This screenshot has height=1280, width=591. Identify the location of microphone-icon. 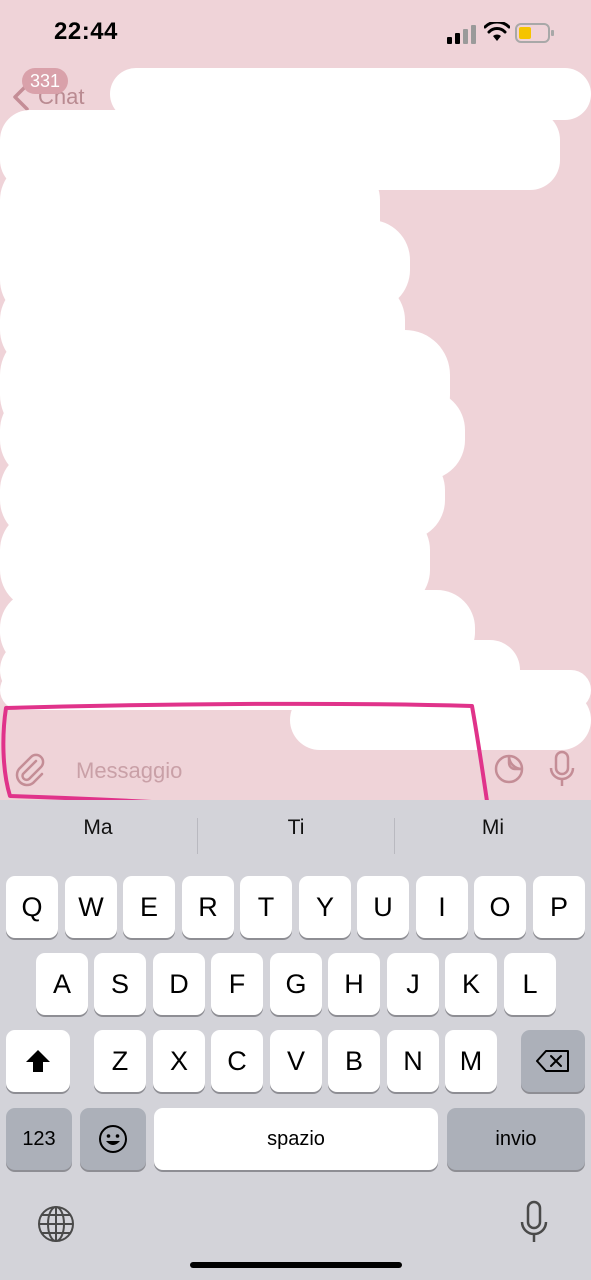
(562, 769).